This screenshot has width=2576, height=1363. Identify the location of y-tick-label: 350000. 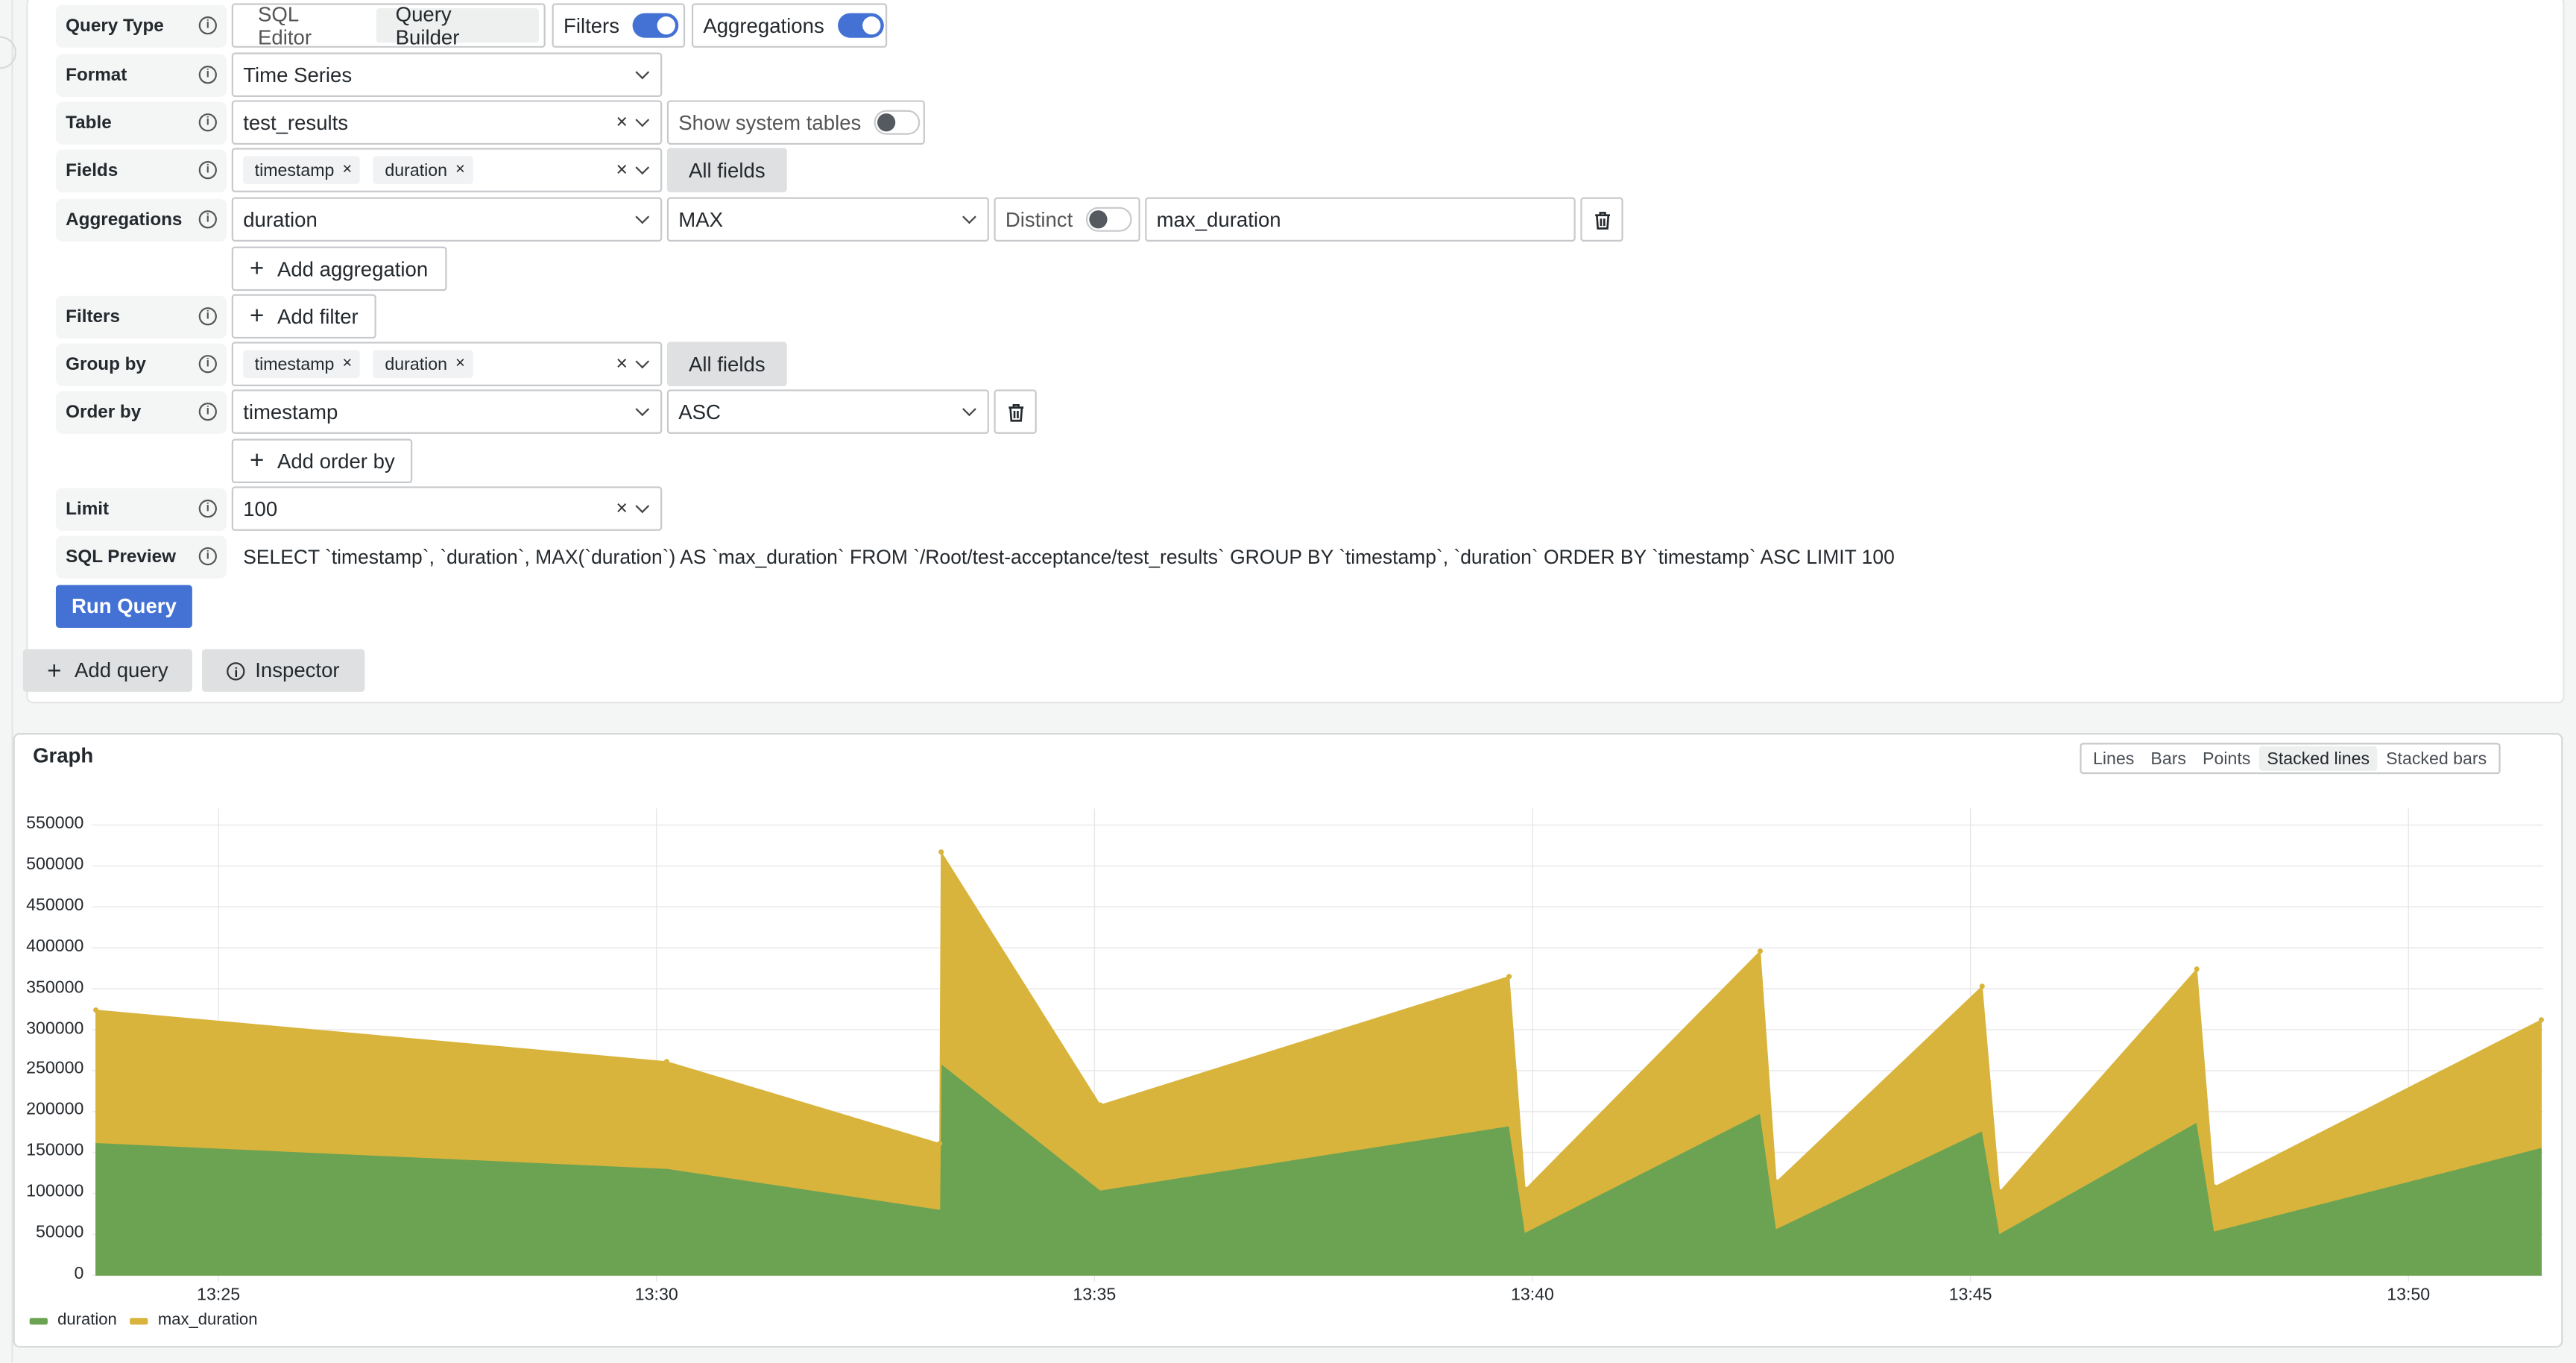
(55, 987).